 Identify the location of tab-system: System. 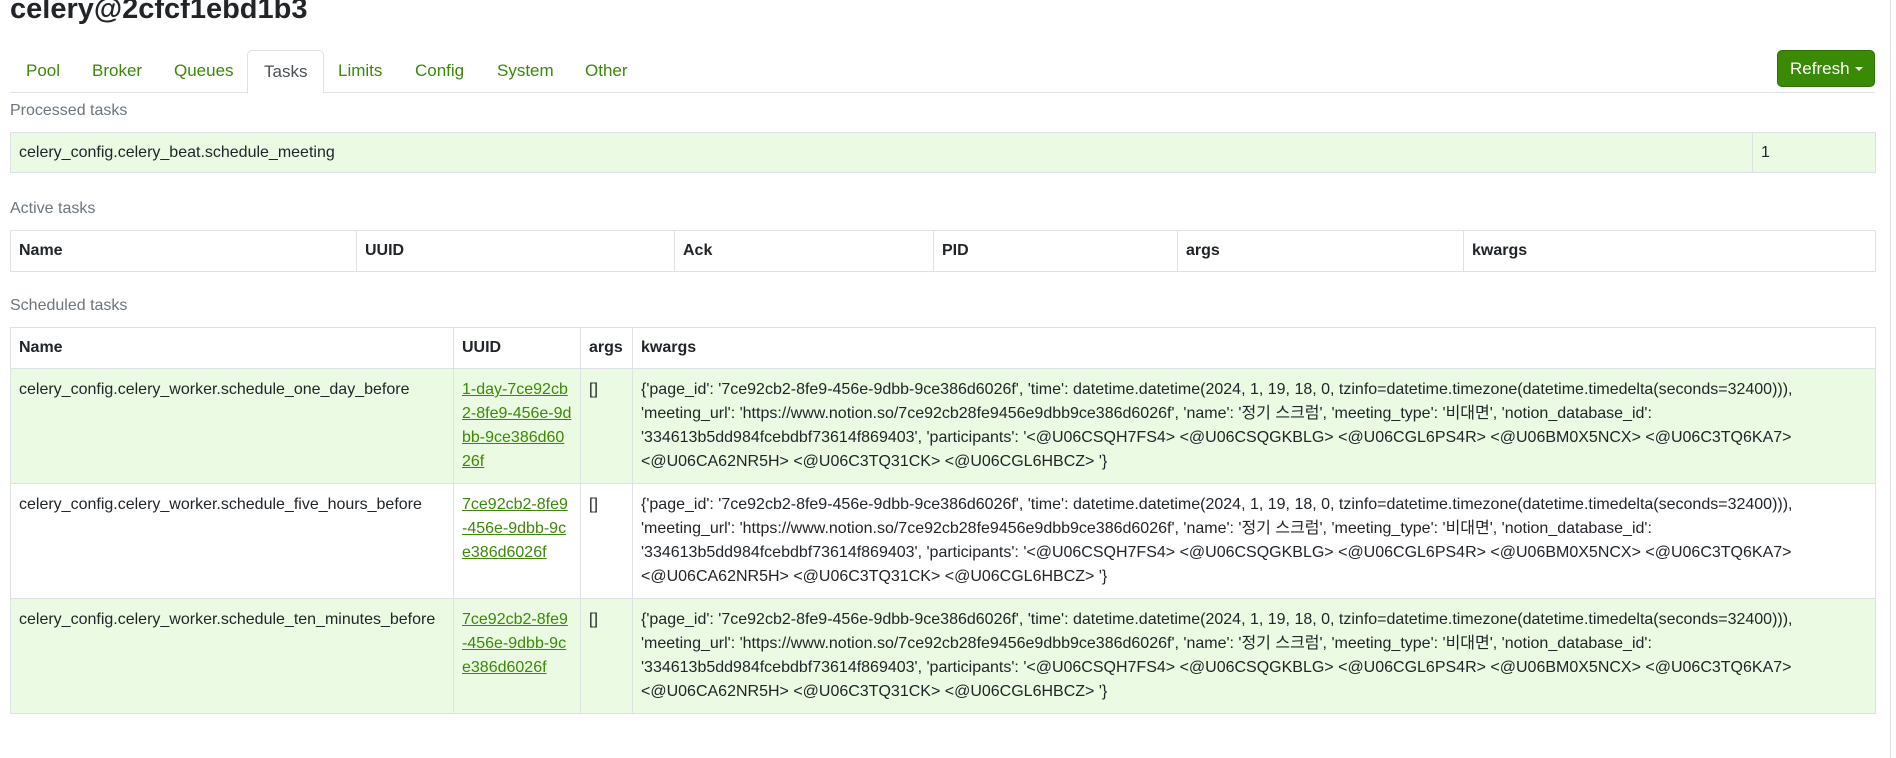
(525, 71).